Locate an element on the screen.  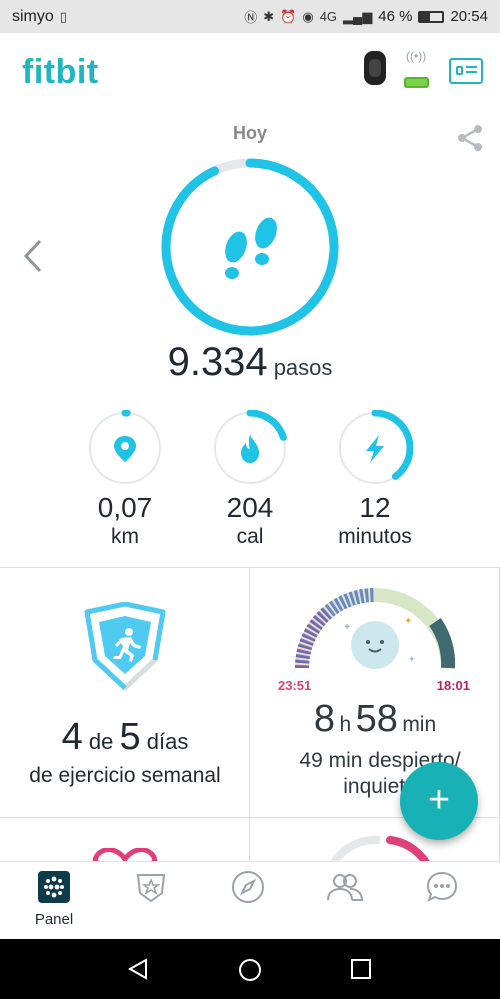
calories-value: 204 is located at coordinates (250, 507).